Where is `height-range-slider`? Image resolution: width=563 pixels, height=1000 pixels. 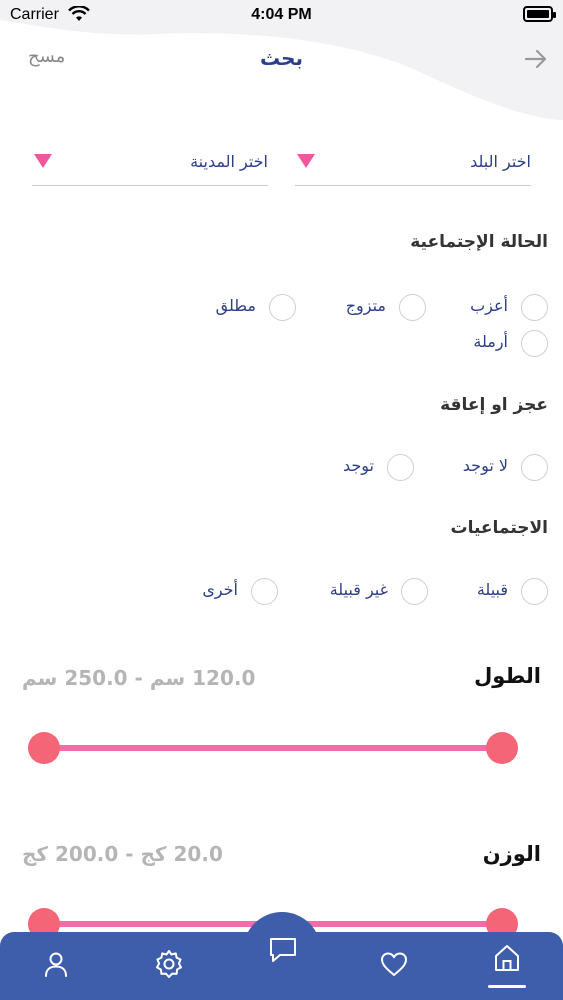 height-range-slider is located at coordinates (273, 749).